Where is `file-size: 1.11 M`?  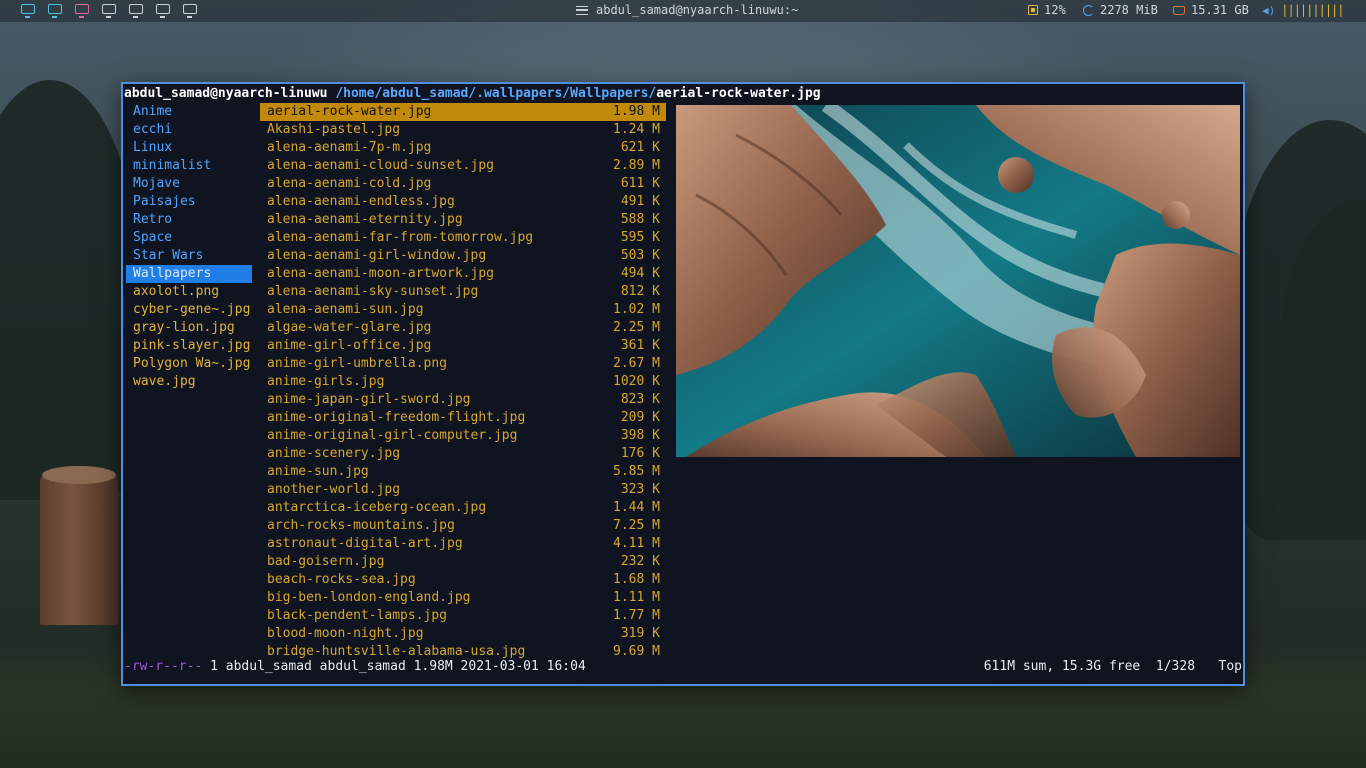 file-size: 1.11 M is located at coordinates (636, 597).